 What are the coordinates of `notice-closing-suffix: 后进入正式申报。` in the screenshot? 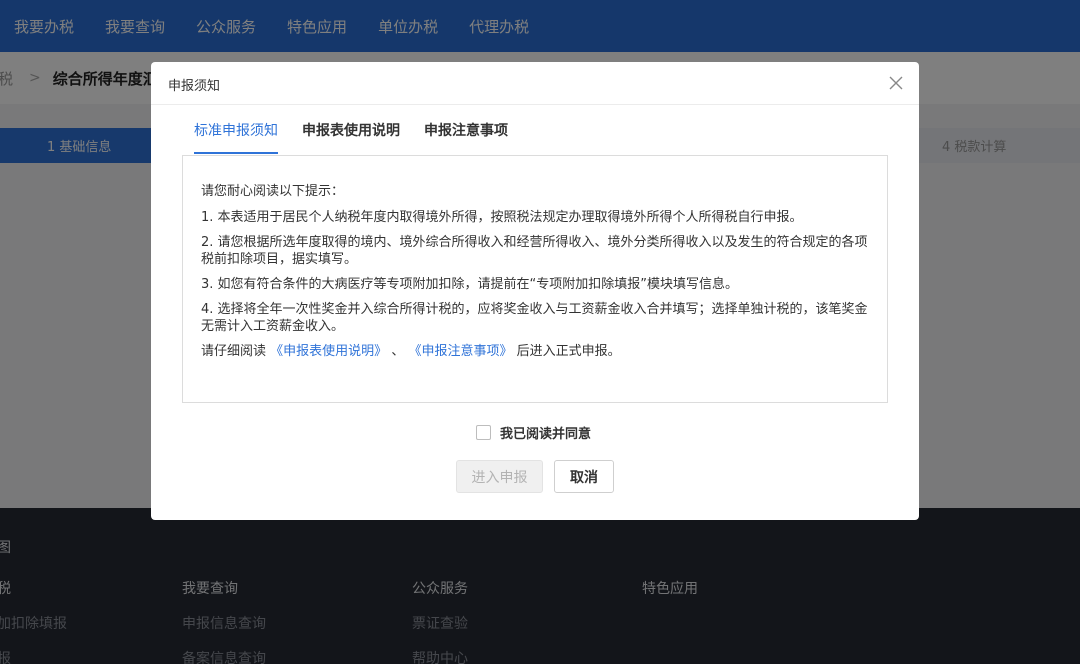 It's located at (568, 351).